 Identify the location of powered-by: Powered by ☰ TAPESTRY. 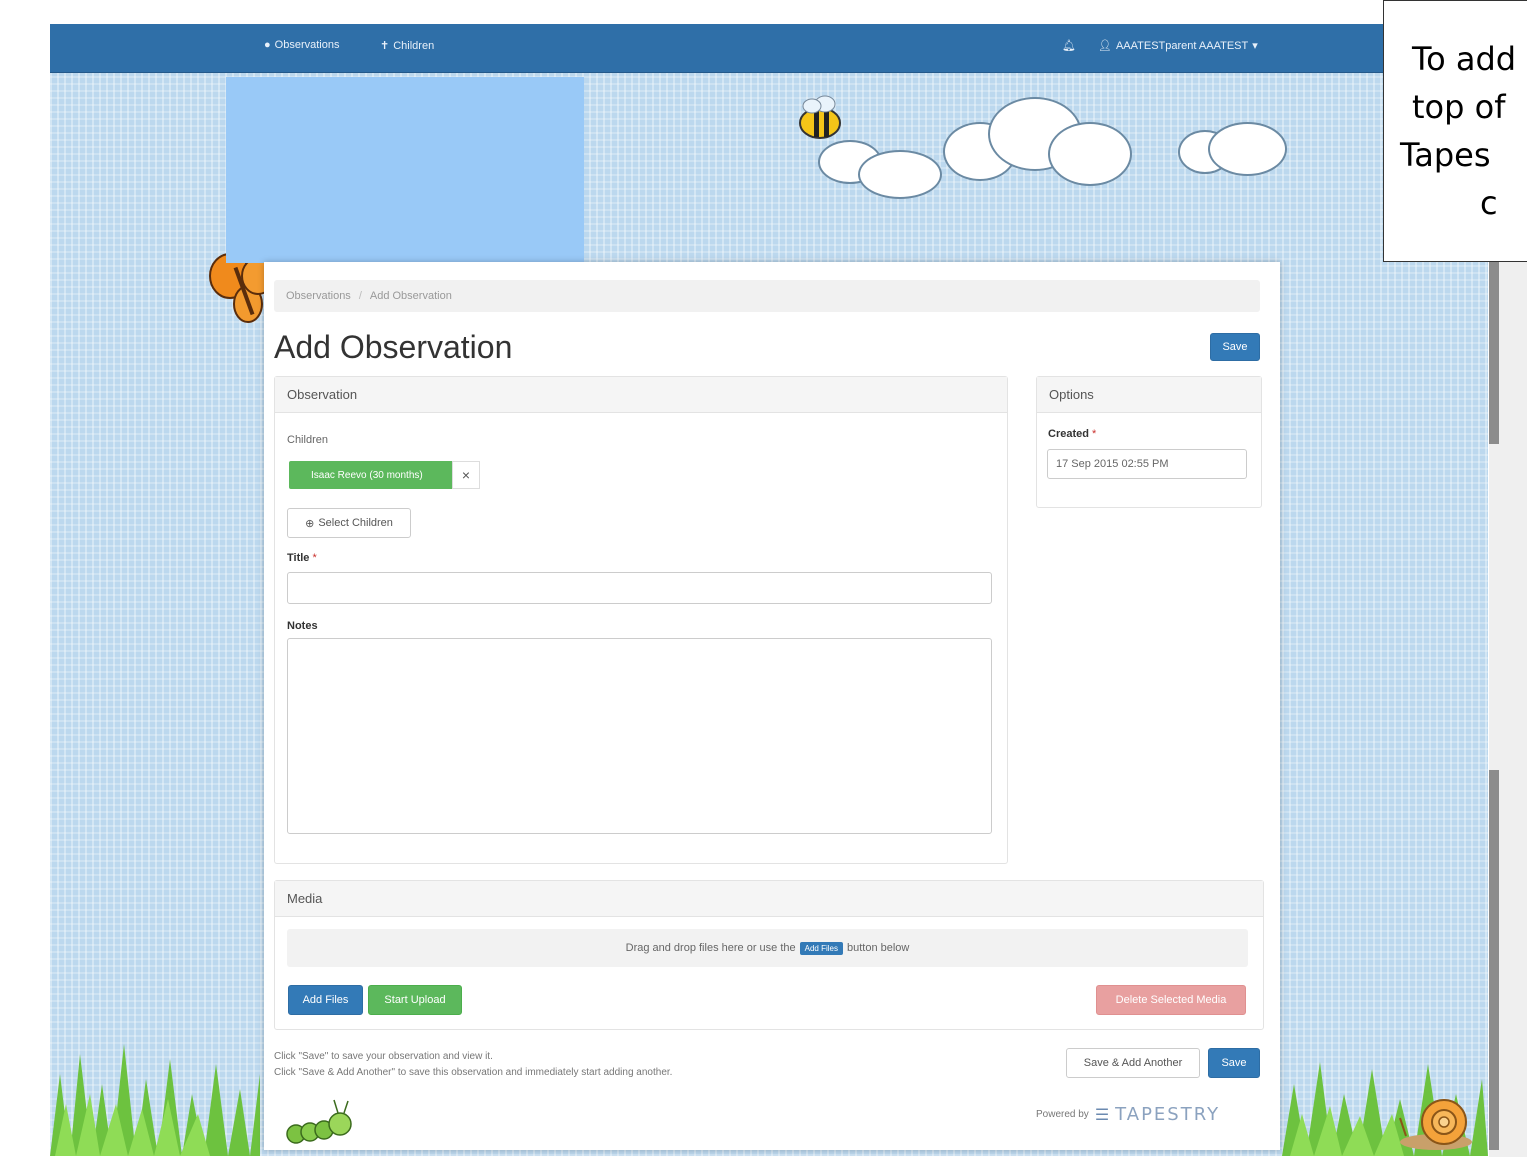
(1128, 1114).